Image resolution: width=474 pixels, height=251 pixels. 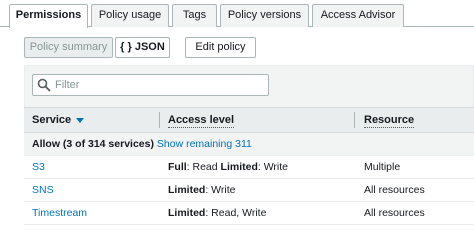 I want to click on sort-descending-icon, so click(x=80, y=120).